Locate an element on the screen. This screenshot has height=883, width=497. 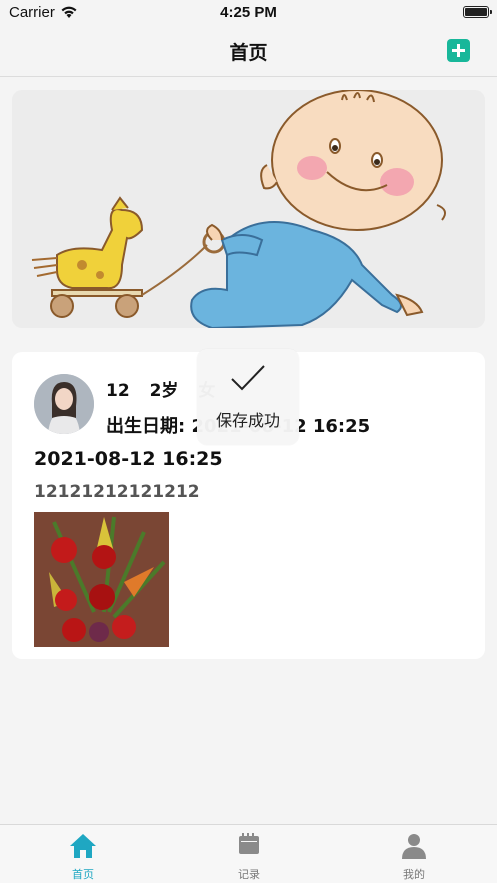
tab-home: 首页 is located at coordinates (83, 854).